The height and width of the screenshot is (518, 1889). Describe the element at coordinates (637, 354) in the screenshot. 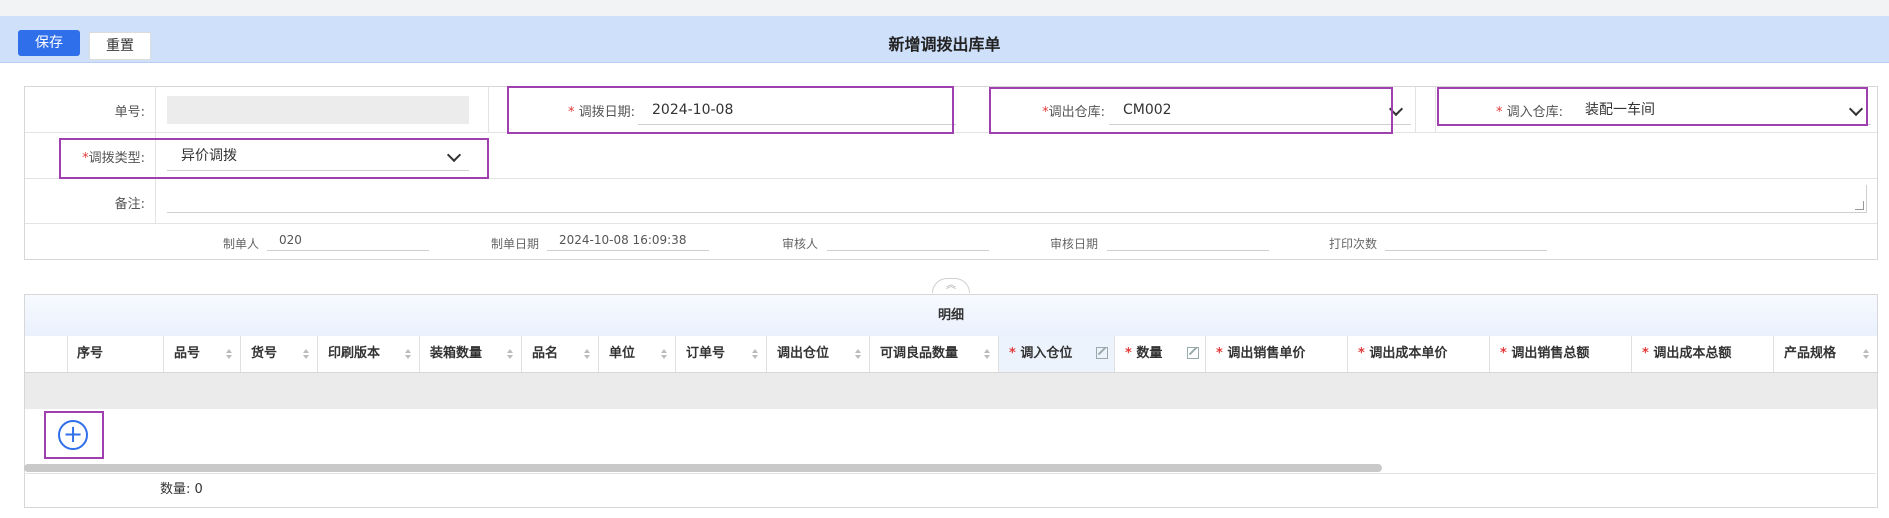

I see `column-header: 单位` at that location.